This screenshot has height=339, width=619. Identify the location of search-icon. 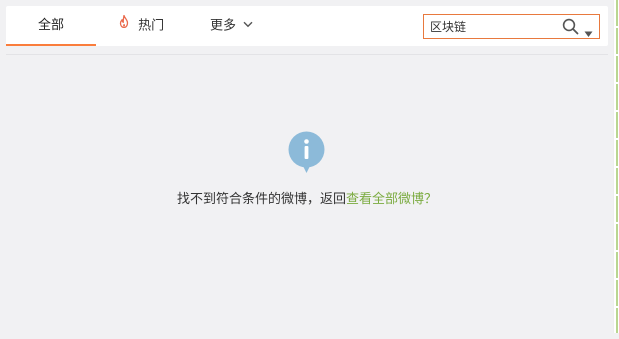
(570, 26).